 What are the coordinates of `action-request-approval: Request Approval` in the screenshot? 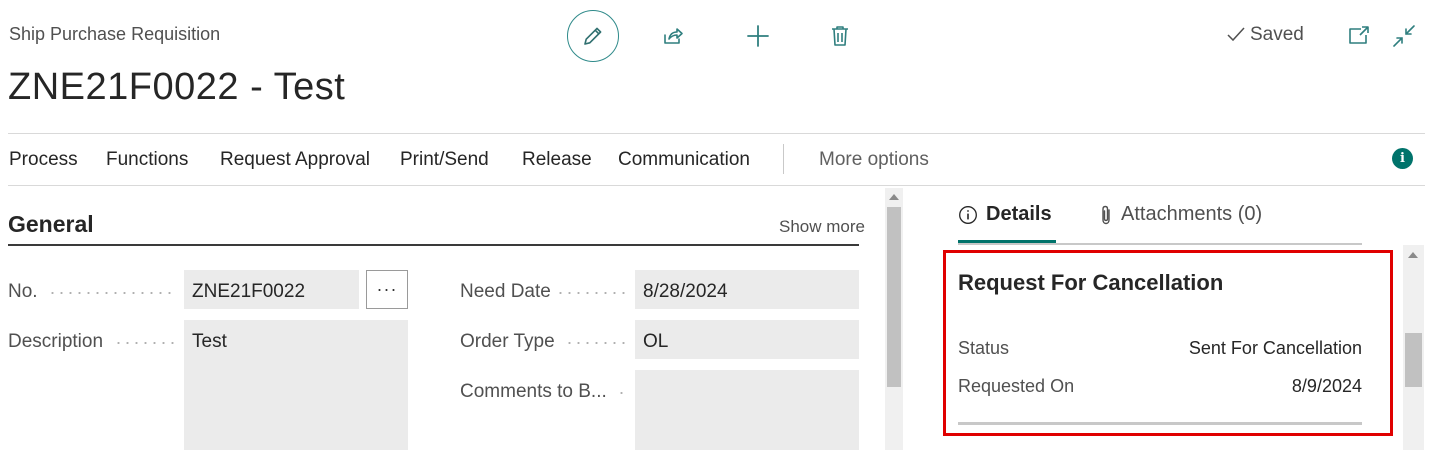 It's located at (295, 160).